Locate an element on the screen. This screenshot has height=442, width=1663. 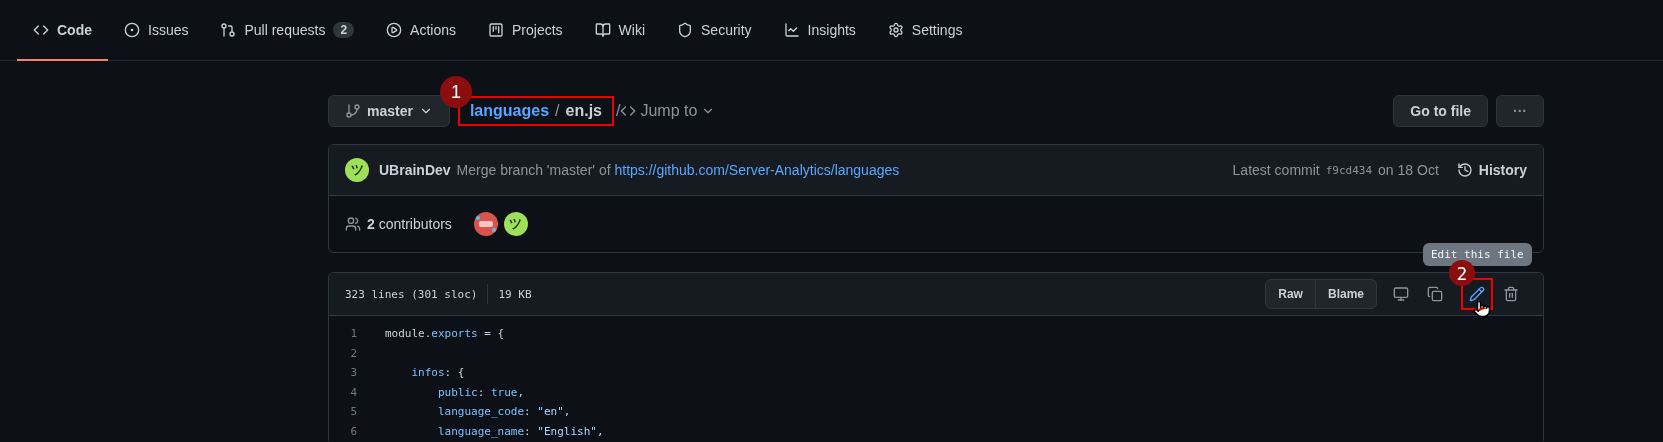
jump-to-menu: Jump to is located at coordinates (668, 111).